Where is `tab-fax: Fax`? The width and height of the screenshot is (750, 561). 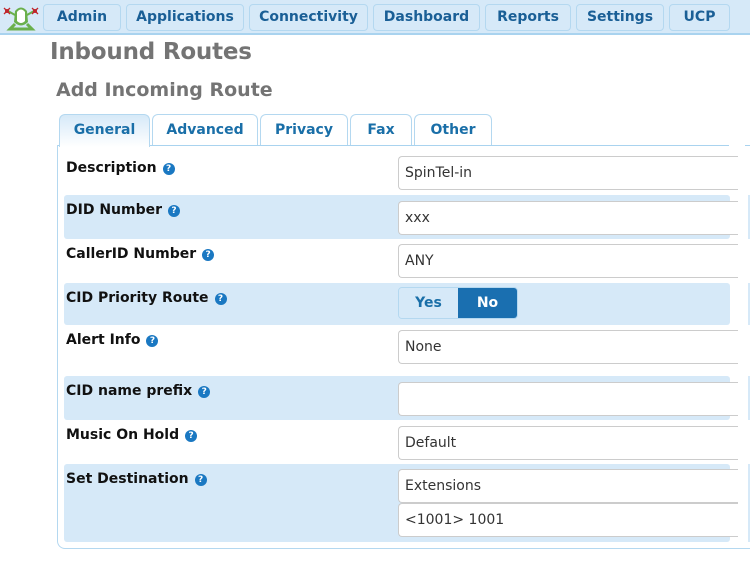
tab-fax: Fax is located at coordinates (381, 130).